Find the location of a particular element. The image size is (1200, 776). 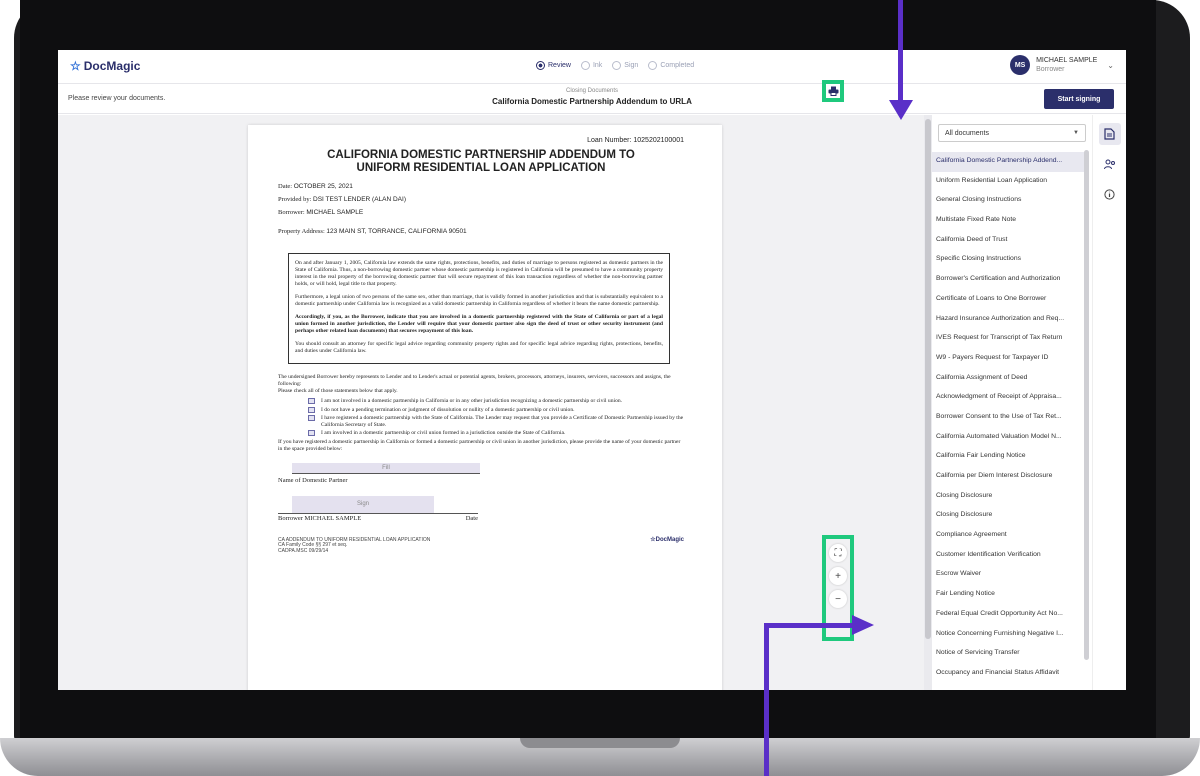

property-label: Property Address: is located at coordinates (301, 231).